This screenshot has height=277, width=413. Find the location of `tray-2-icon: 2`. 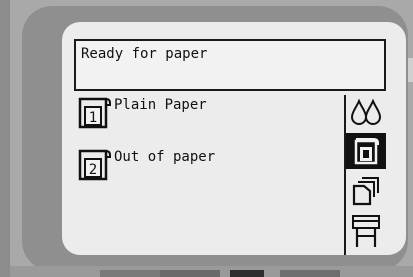

tray-2-icon: 2 is located at coordinates (94, 165).